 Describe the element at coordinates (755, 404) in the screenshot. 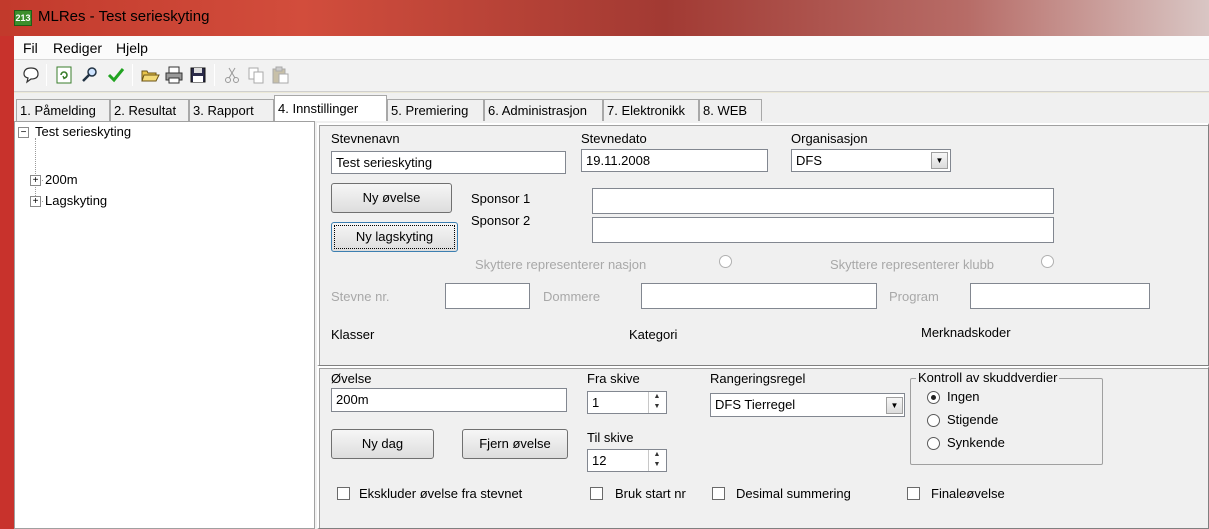

I see `ranking-rule-value: DFS Tierregel` at that location.